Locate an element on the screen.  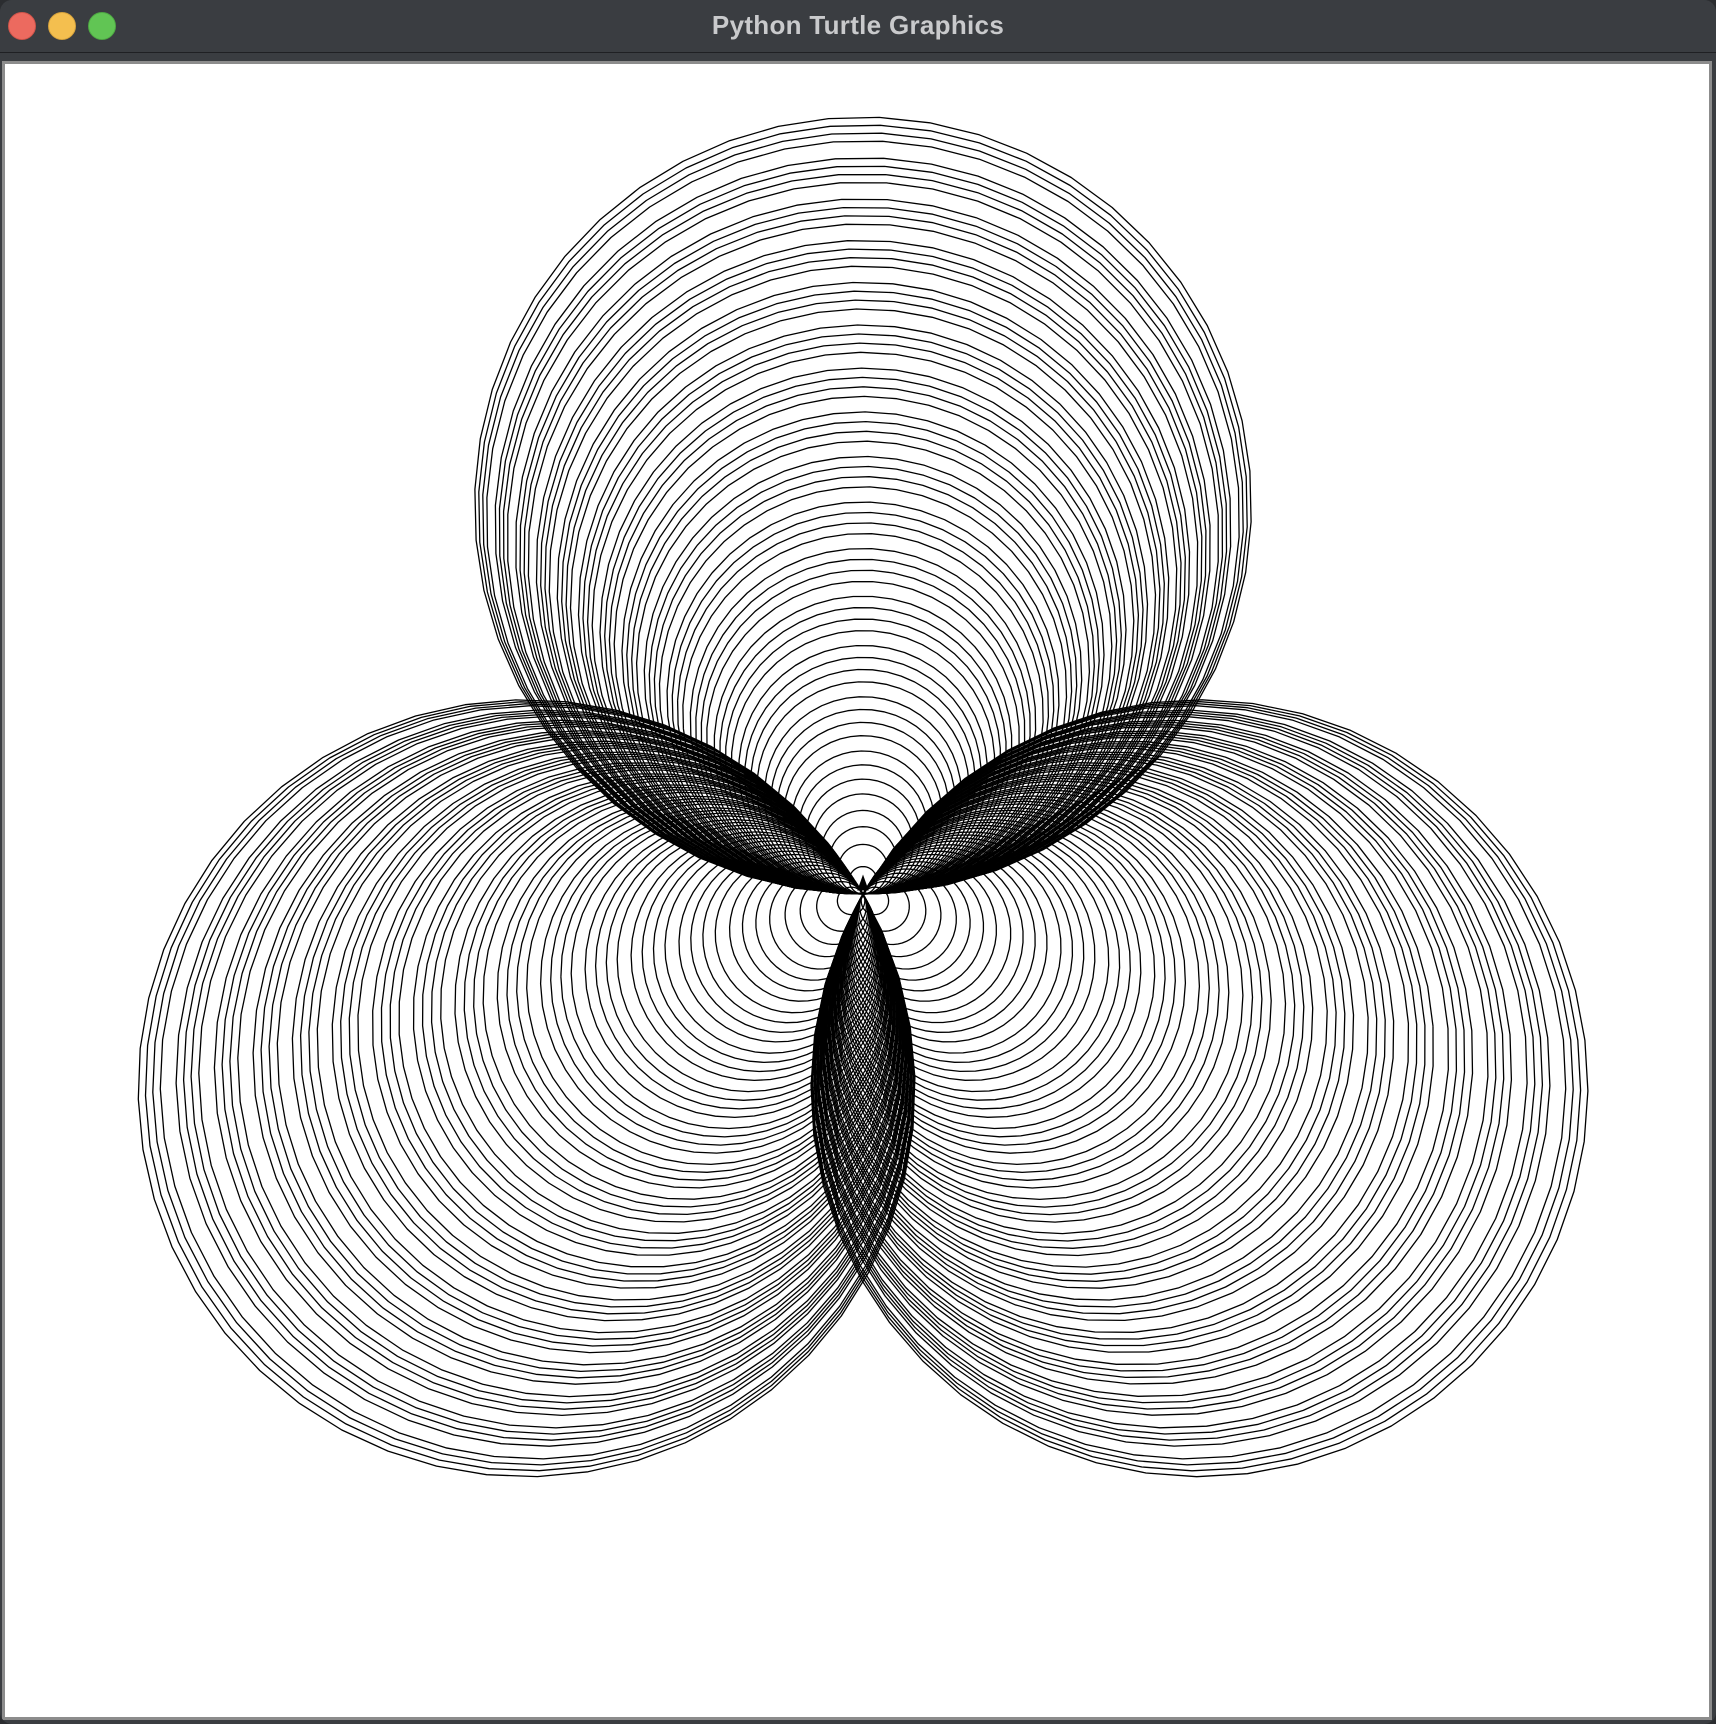
title-bar: Python Turtle Graphics is located at coordinates (858, 26).